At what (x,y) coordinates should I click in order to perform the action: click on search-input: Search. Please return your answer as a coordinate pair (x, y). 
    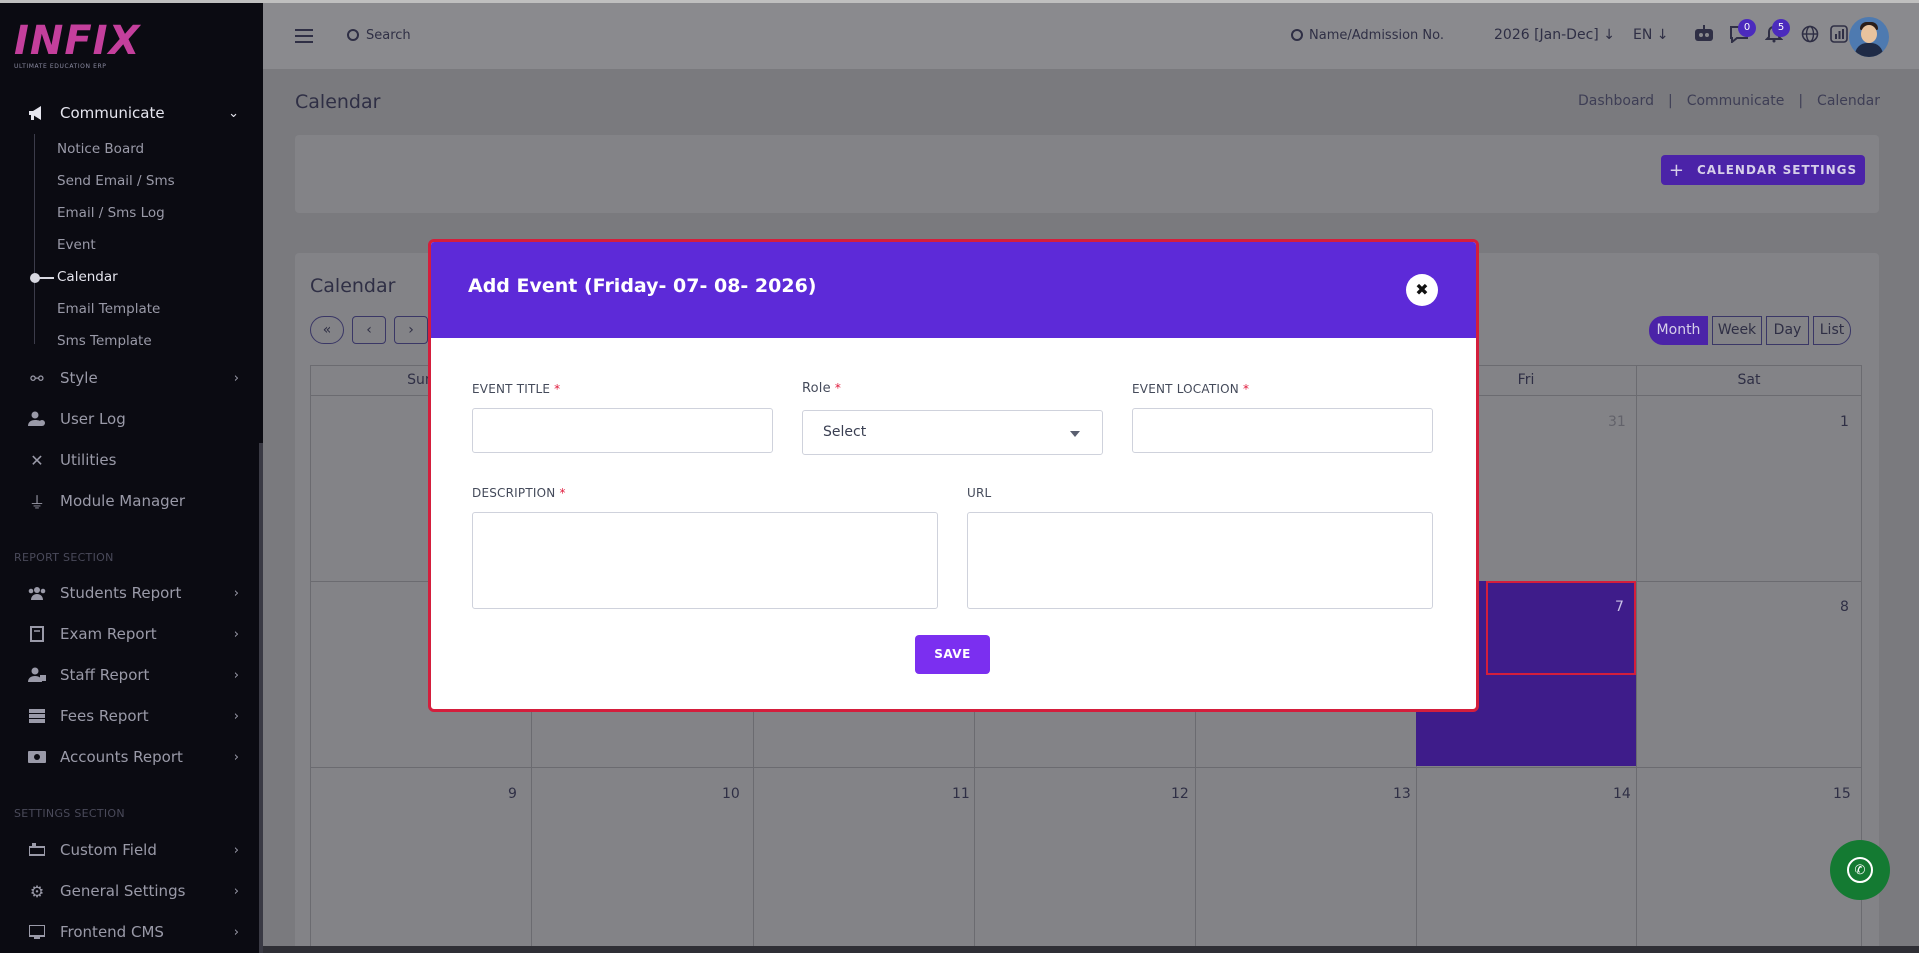
    Looking at the image, I should click on (388, 35).